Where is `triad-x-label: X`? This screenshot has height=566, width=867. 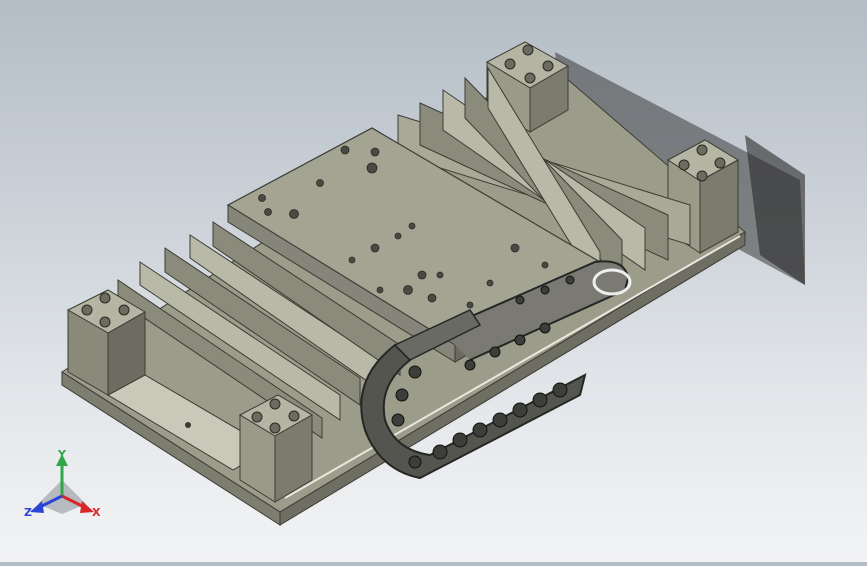 triad-x-label: X is located at coordinates (96, 512).